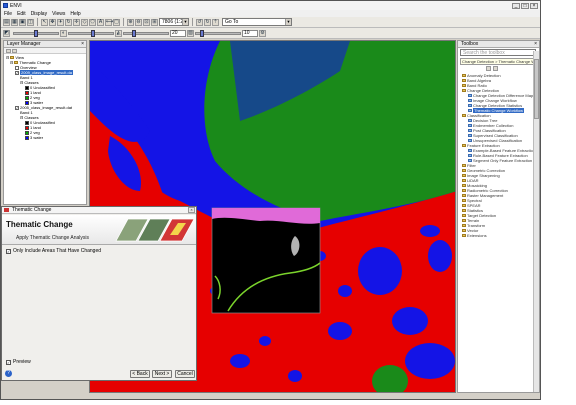 This screenshot has height=405, width=576. Describe the element at coordinates (270, 5) in the screenshot. I see `title-bar: ENVI _ □ ×` at that location.